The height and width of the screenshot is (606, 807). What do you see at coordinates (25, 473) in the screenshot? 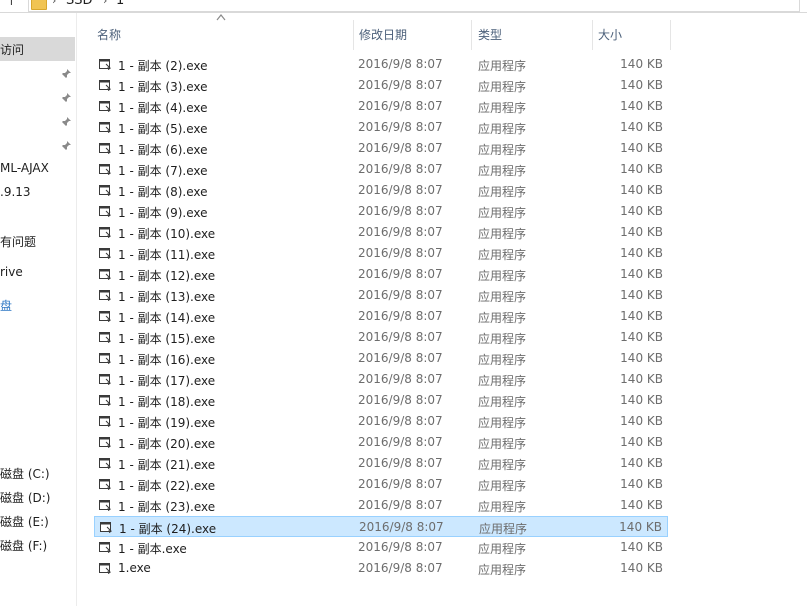
I see `nav-item-drive-c: 磁盘 (C:)` at bounding box center [25, 473].